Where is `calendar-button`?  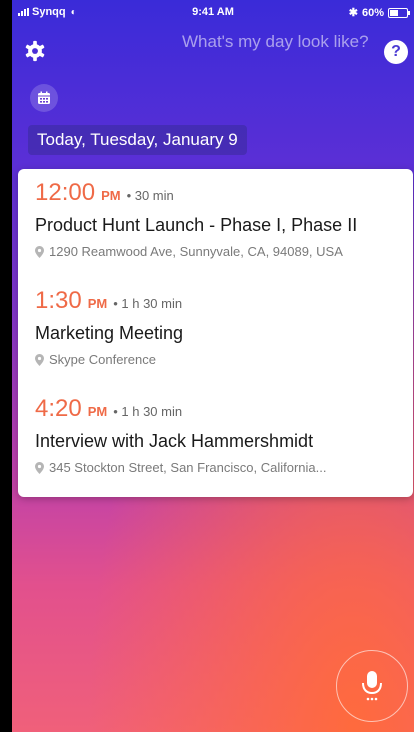
calendar-button is located at coordinates (44, 98).